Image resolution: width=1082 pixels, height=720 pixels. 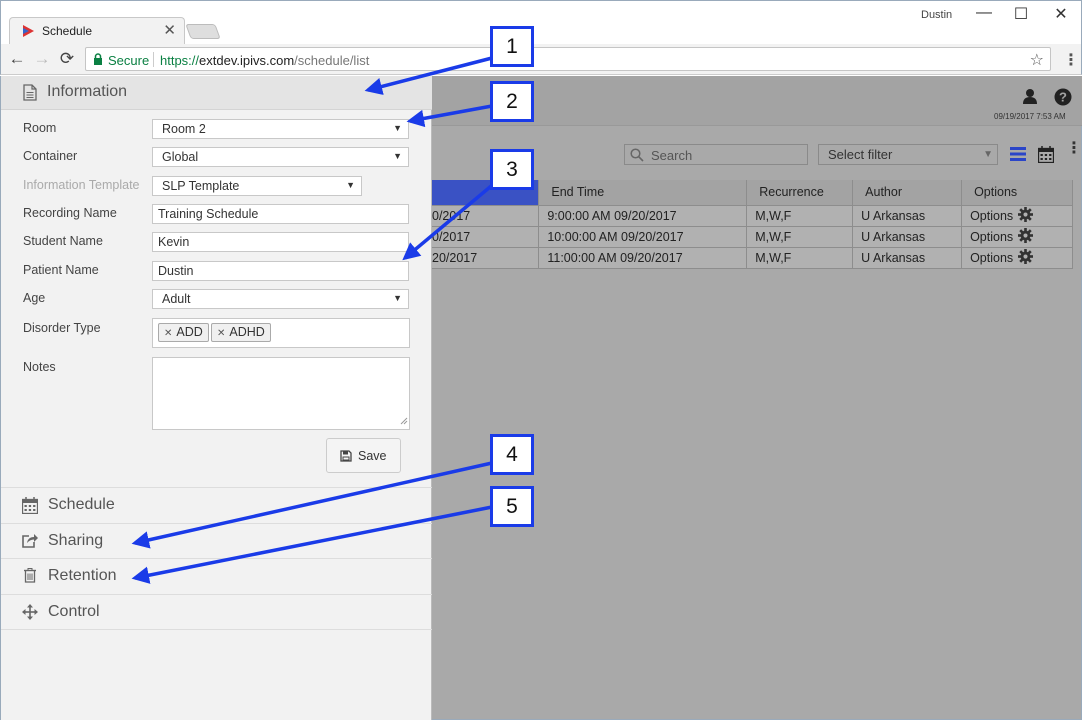 What do you see at coordinates (512, 101) in the screenshot?
I see `annotation-callout-2: 2` at bounding box center [512, 101].